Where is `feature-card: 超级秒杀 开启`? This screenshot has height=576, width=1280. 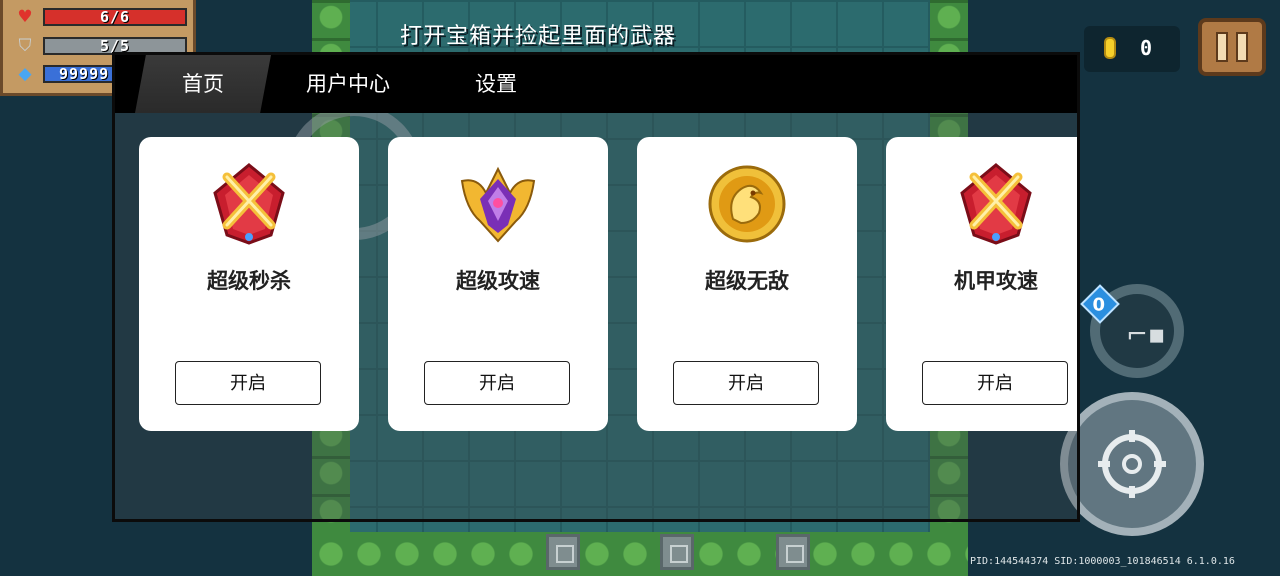 feature-card: 超级秒杀 开启 is located at coordinates (249, 284).